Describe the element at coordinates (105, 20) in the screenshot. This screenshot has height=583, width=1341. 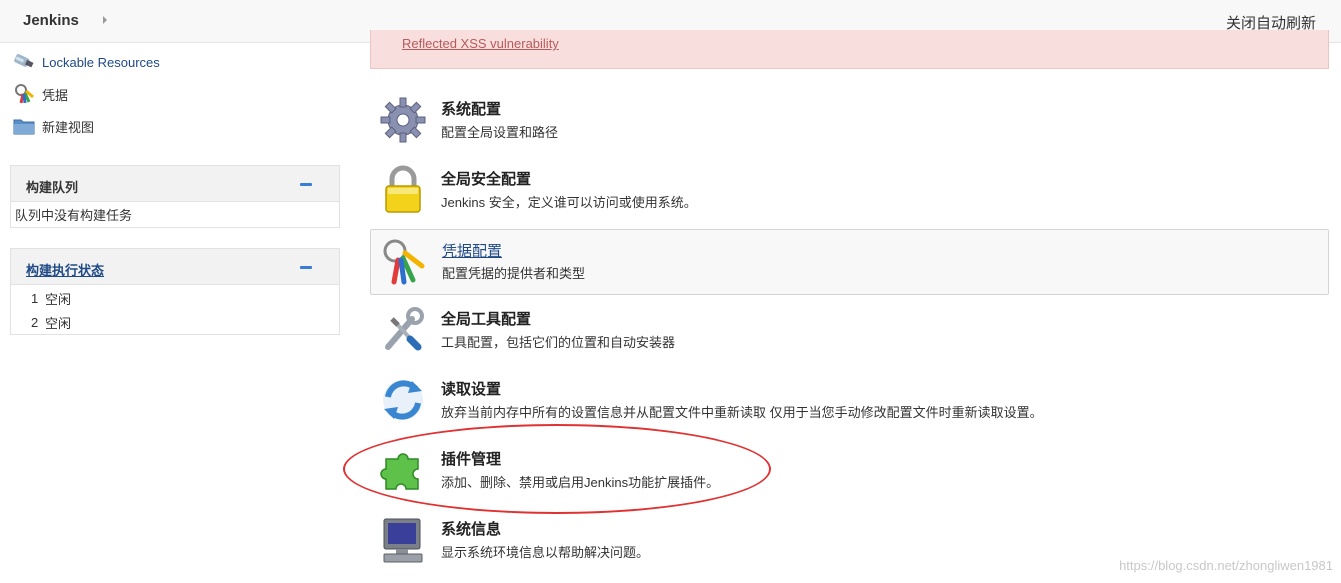
I see `breadcrumb-arrow-icon` at that location.